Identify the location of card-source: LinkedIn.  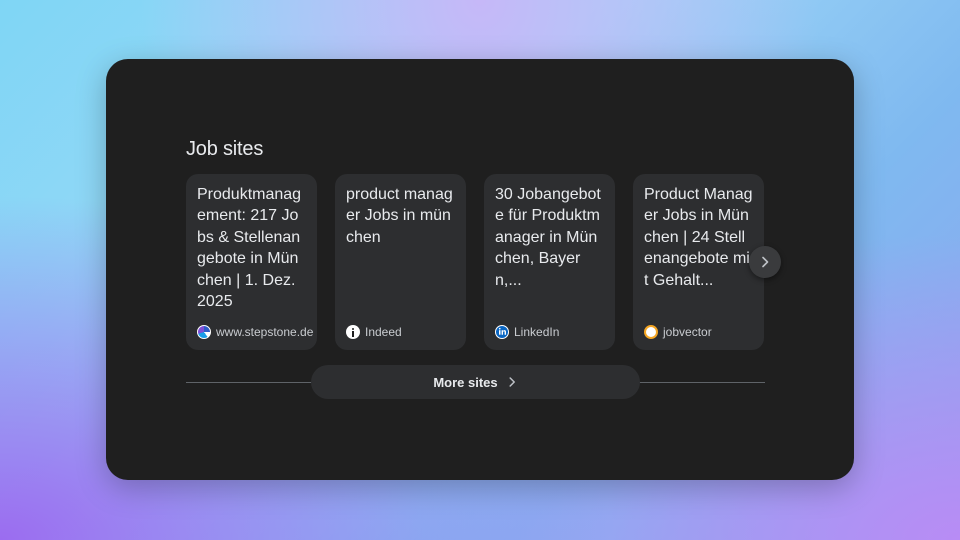
(527, 332).